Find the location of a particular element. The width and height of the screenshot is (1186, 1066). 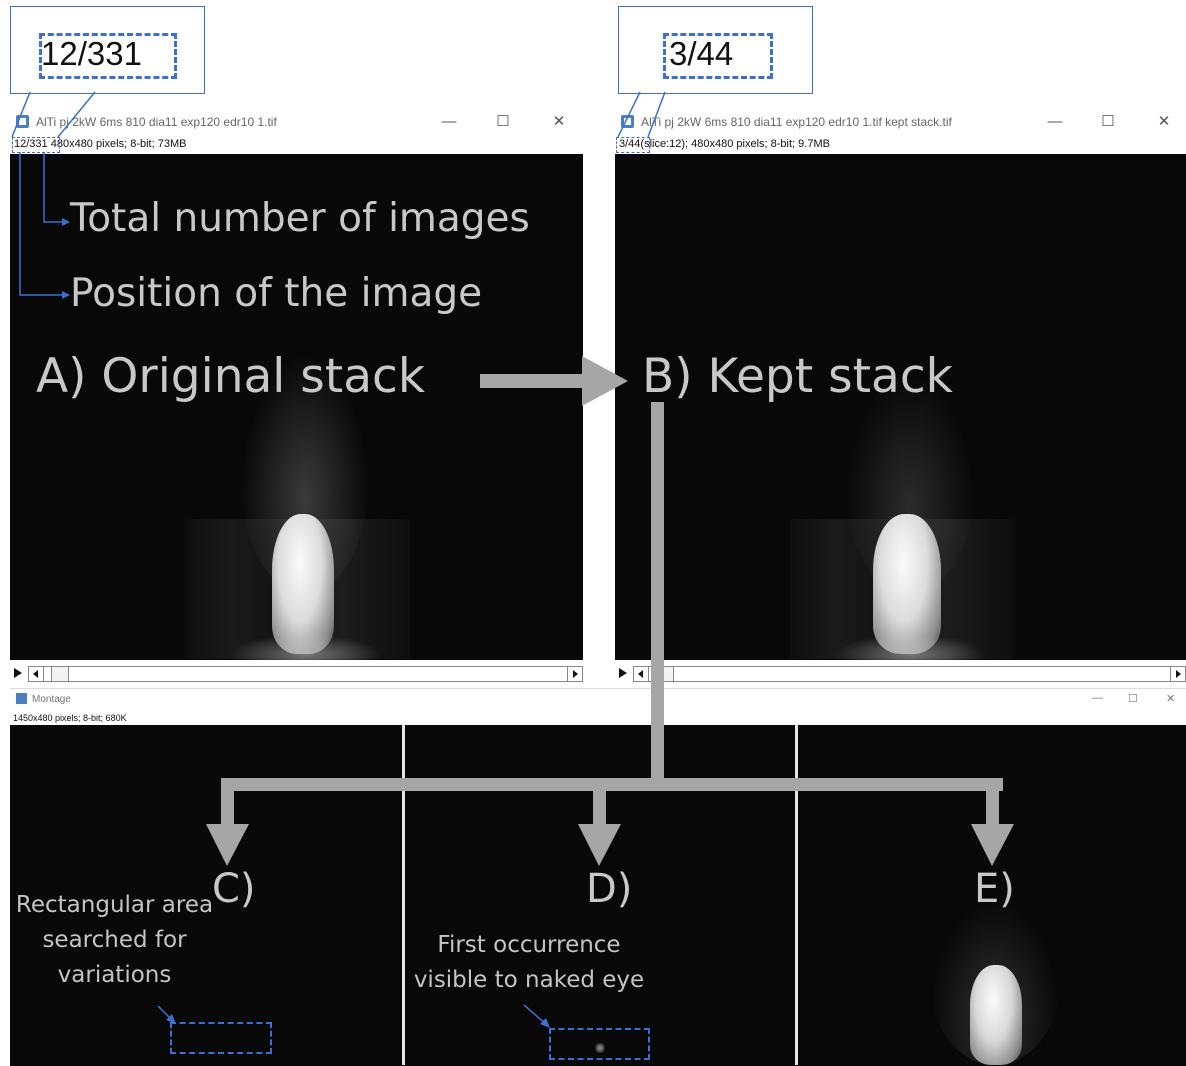

b-down-connector is located at coordinates (657, 593).